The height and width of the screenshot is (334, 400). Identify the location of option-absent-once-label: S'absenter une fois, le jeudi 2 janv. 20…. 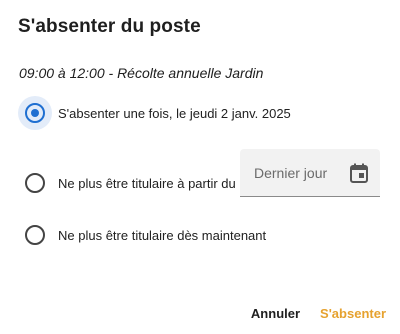
(174, 113).